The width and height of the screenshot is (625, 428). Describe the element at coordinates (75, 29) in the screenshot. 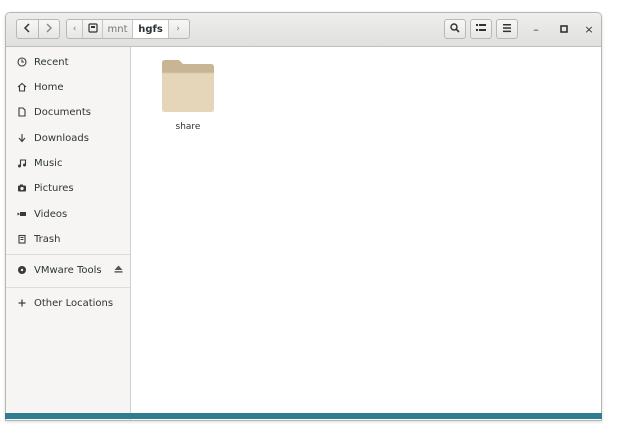

I see `path-scroll-left-button: ‹` at that location.